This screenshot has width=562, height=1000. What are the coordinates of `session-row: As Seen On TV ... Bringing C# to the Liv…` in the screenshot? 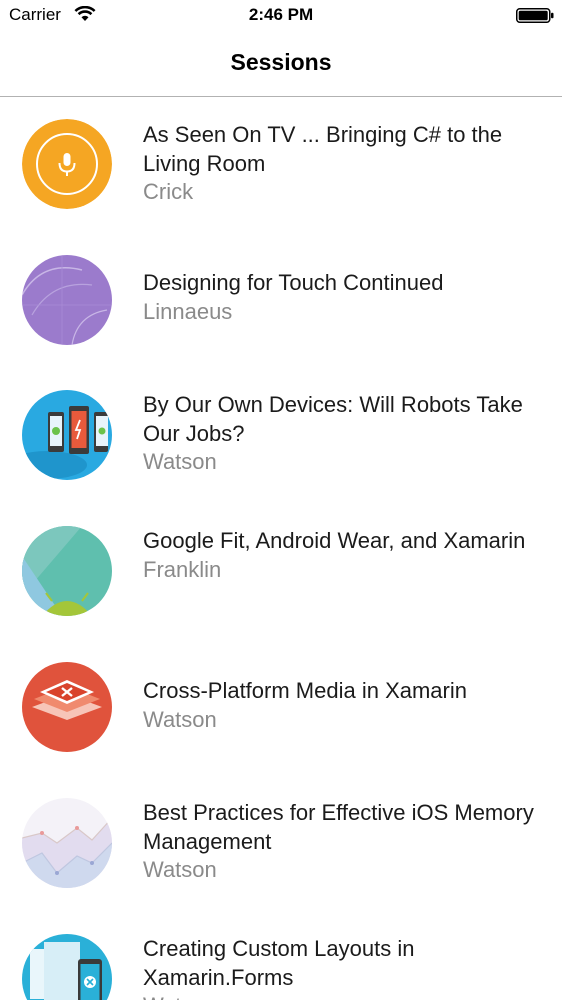 It's located at (281, 165).